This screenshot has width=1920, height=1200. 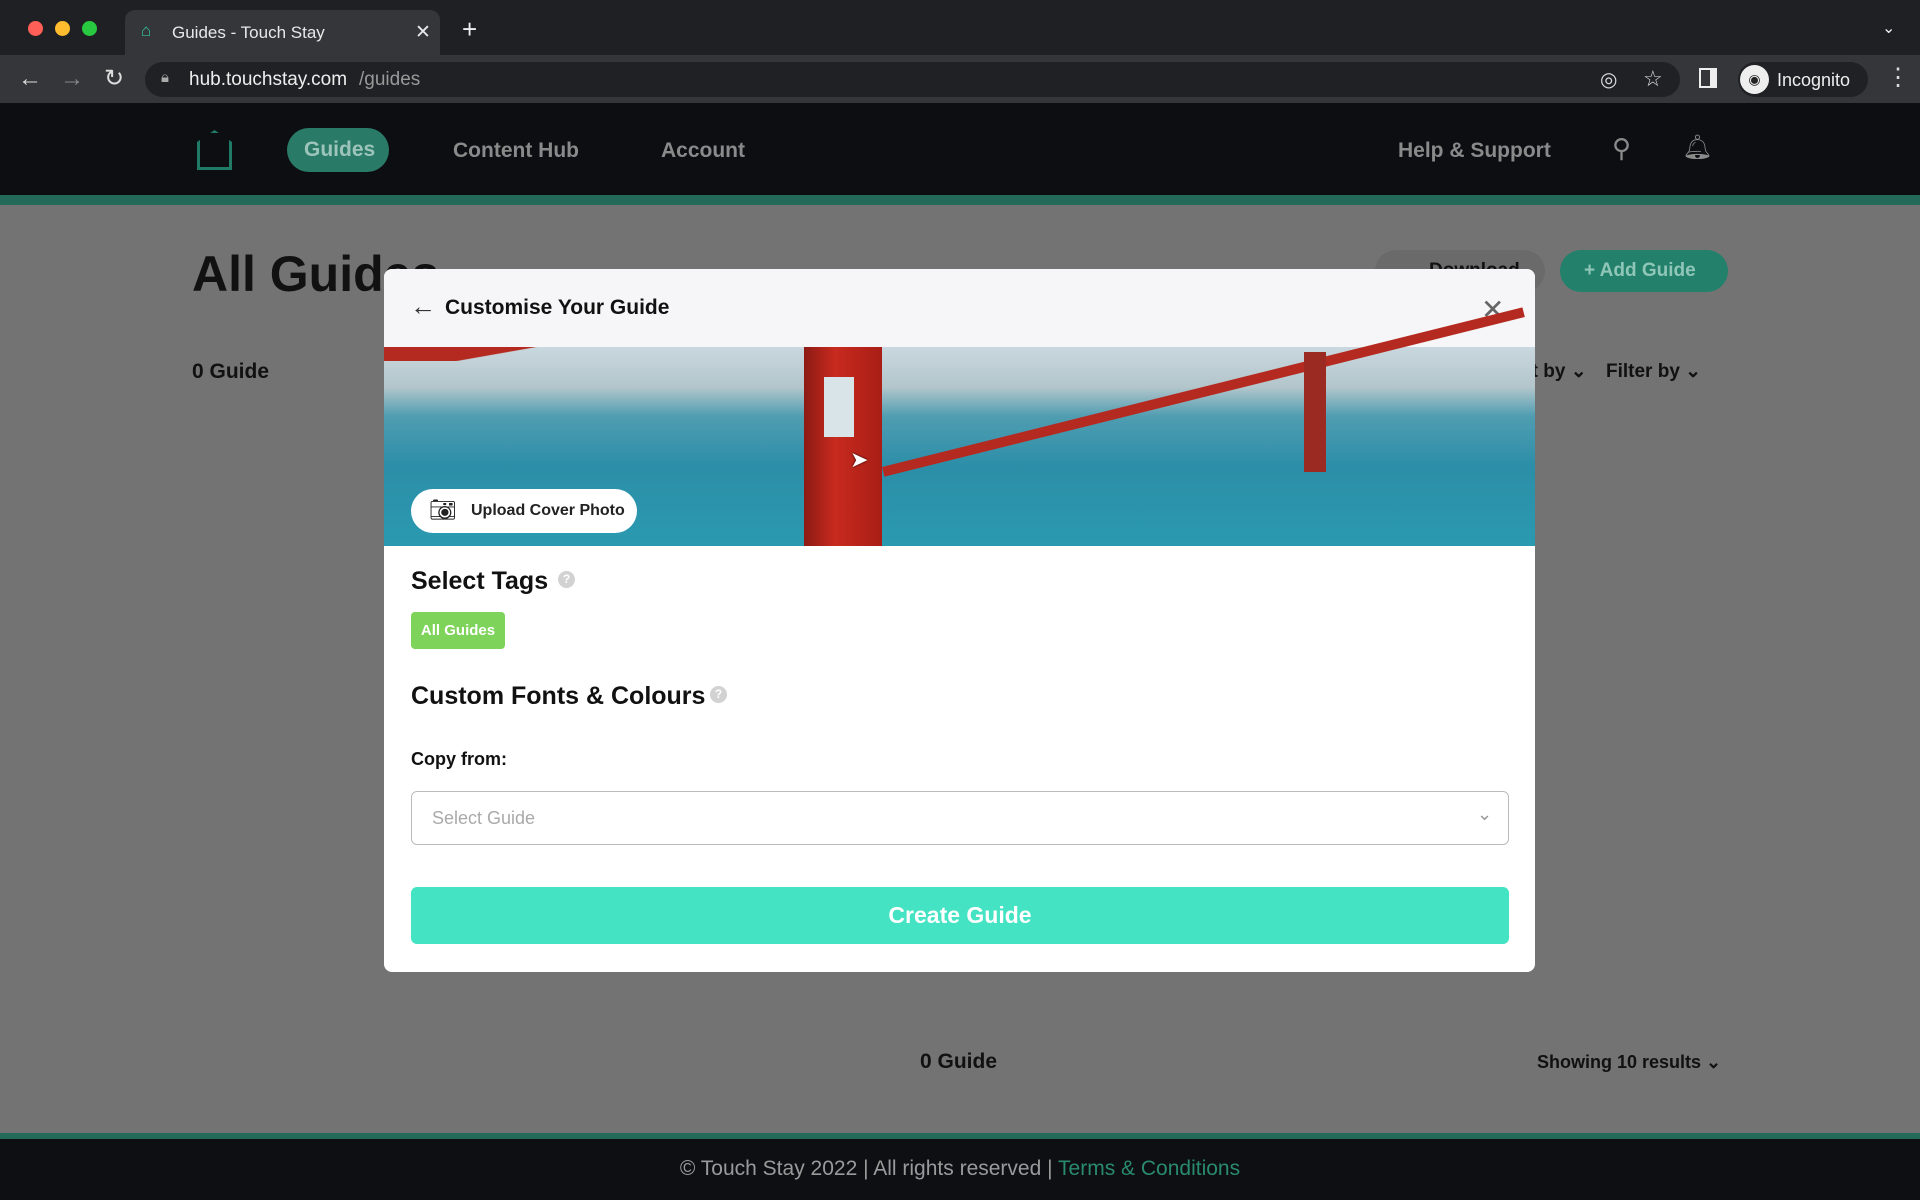 I want to click on create-guide-label: Create Guide, so click(x=960, y=915).